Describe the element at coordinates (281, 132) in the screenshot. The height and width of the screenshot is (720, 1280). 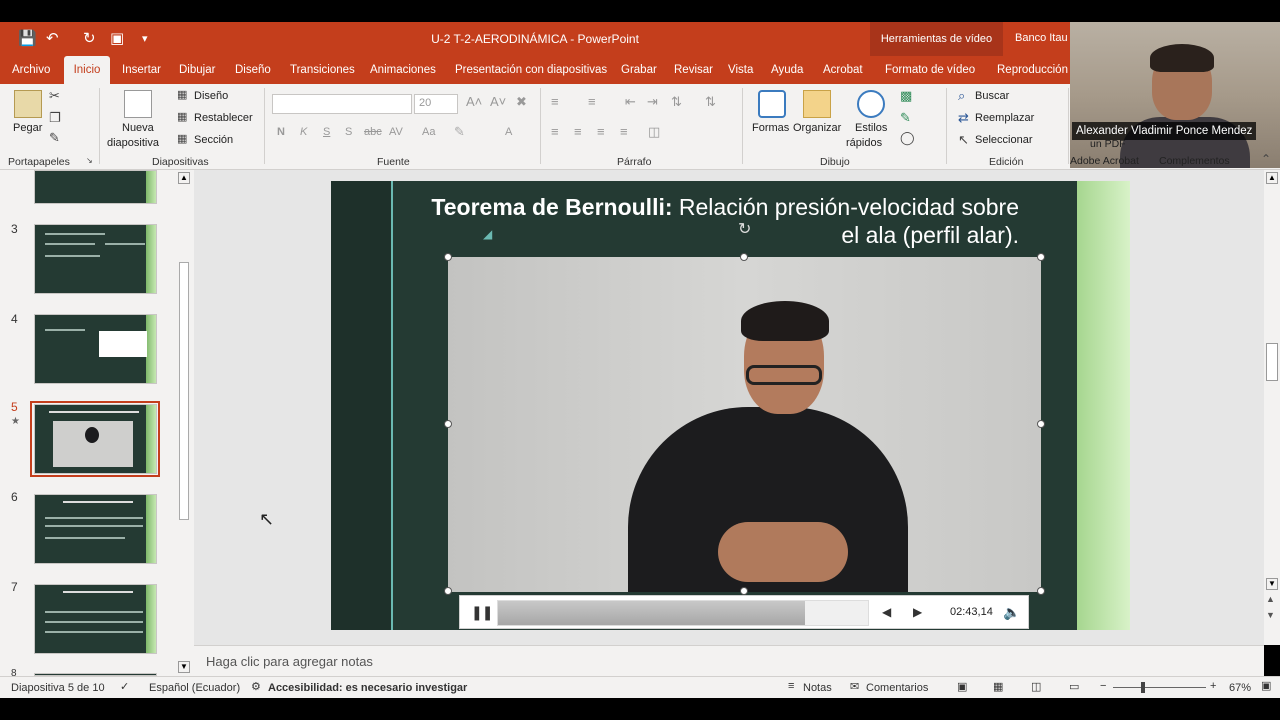
I see `bold-button: N` at that location.